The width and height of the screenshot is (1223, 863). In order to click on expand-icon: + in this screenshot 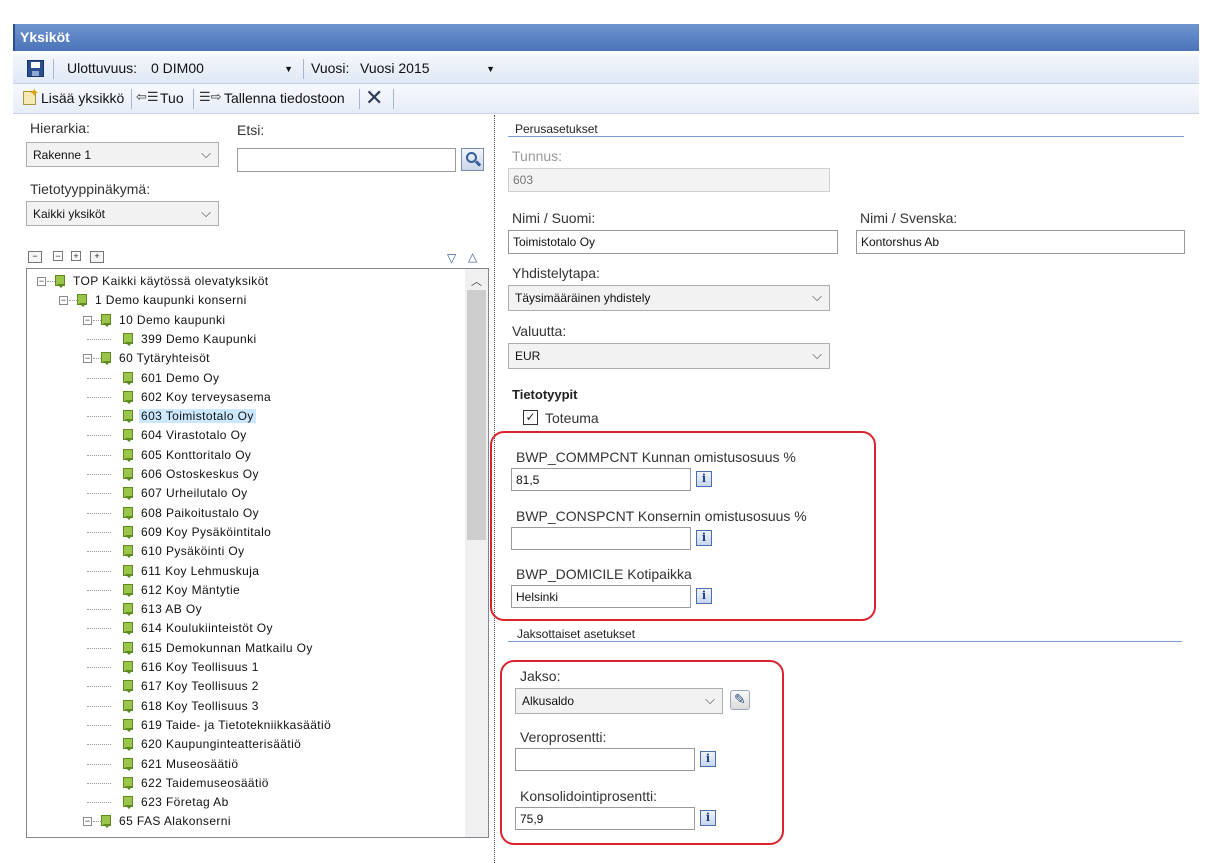, I will do `click(76, 256)`.